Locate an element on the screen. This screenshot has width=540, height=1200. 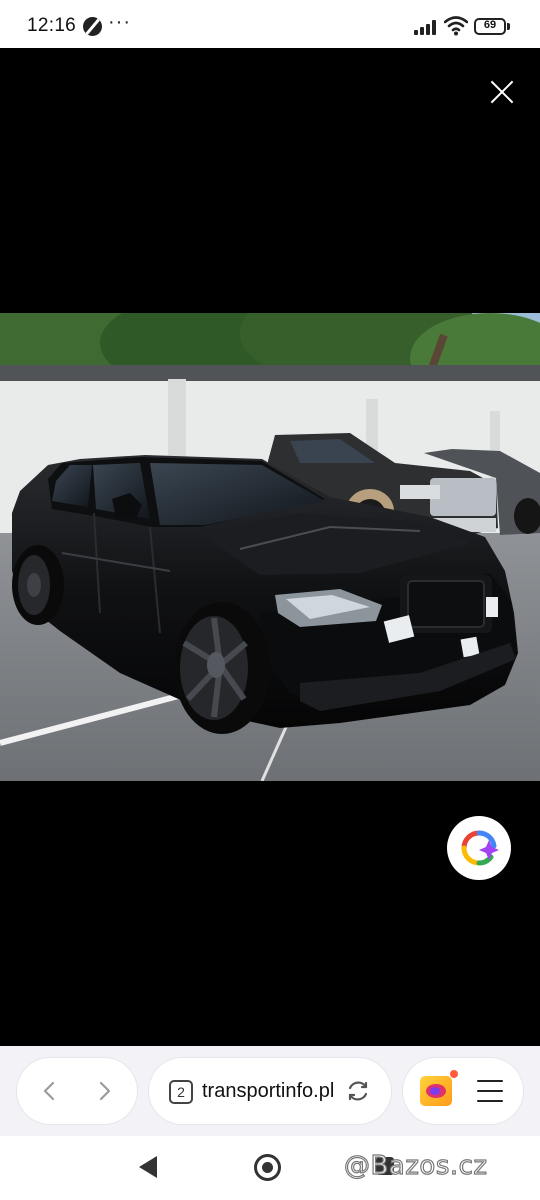
system-back-icon is located at coordinates (148, 1167).